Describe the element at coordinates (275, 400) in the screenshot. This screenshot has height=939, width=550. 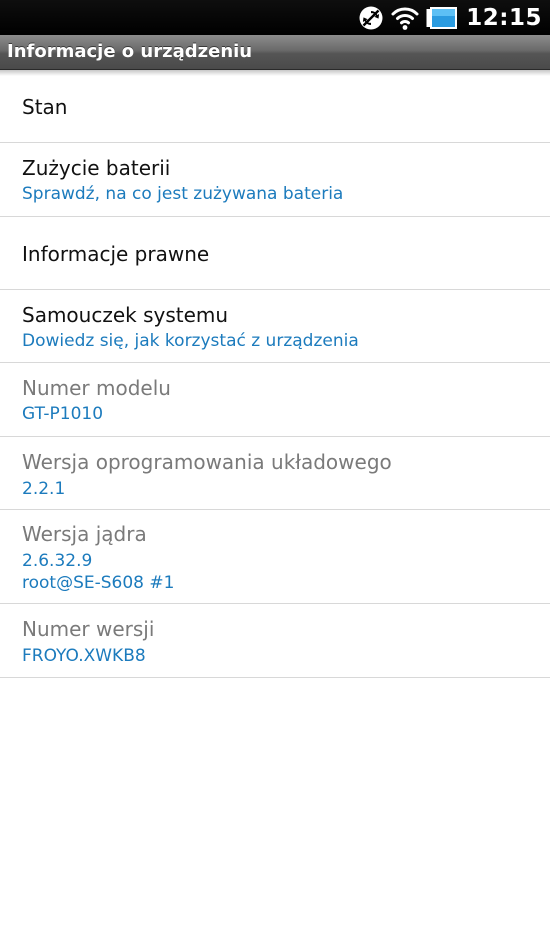
I see `list-item-model-number: Numer modelu GT-P1010` at that location.